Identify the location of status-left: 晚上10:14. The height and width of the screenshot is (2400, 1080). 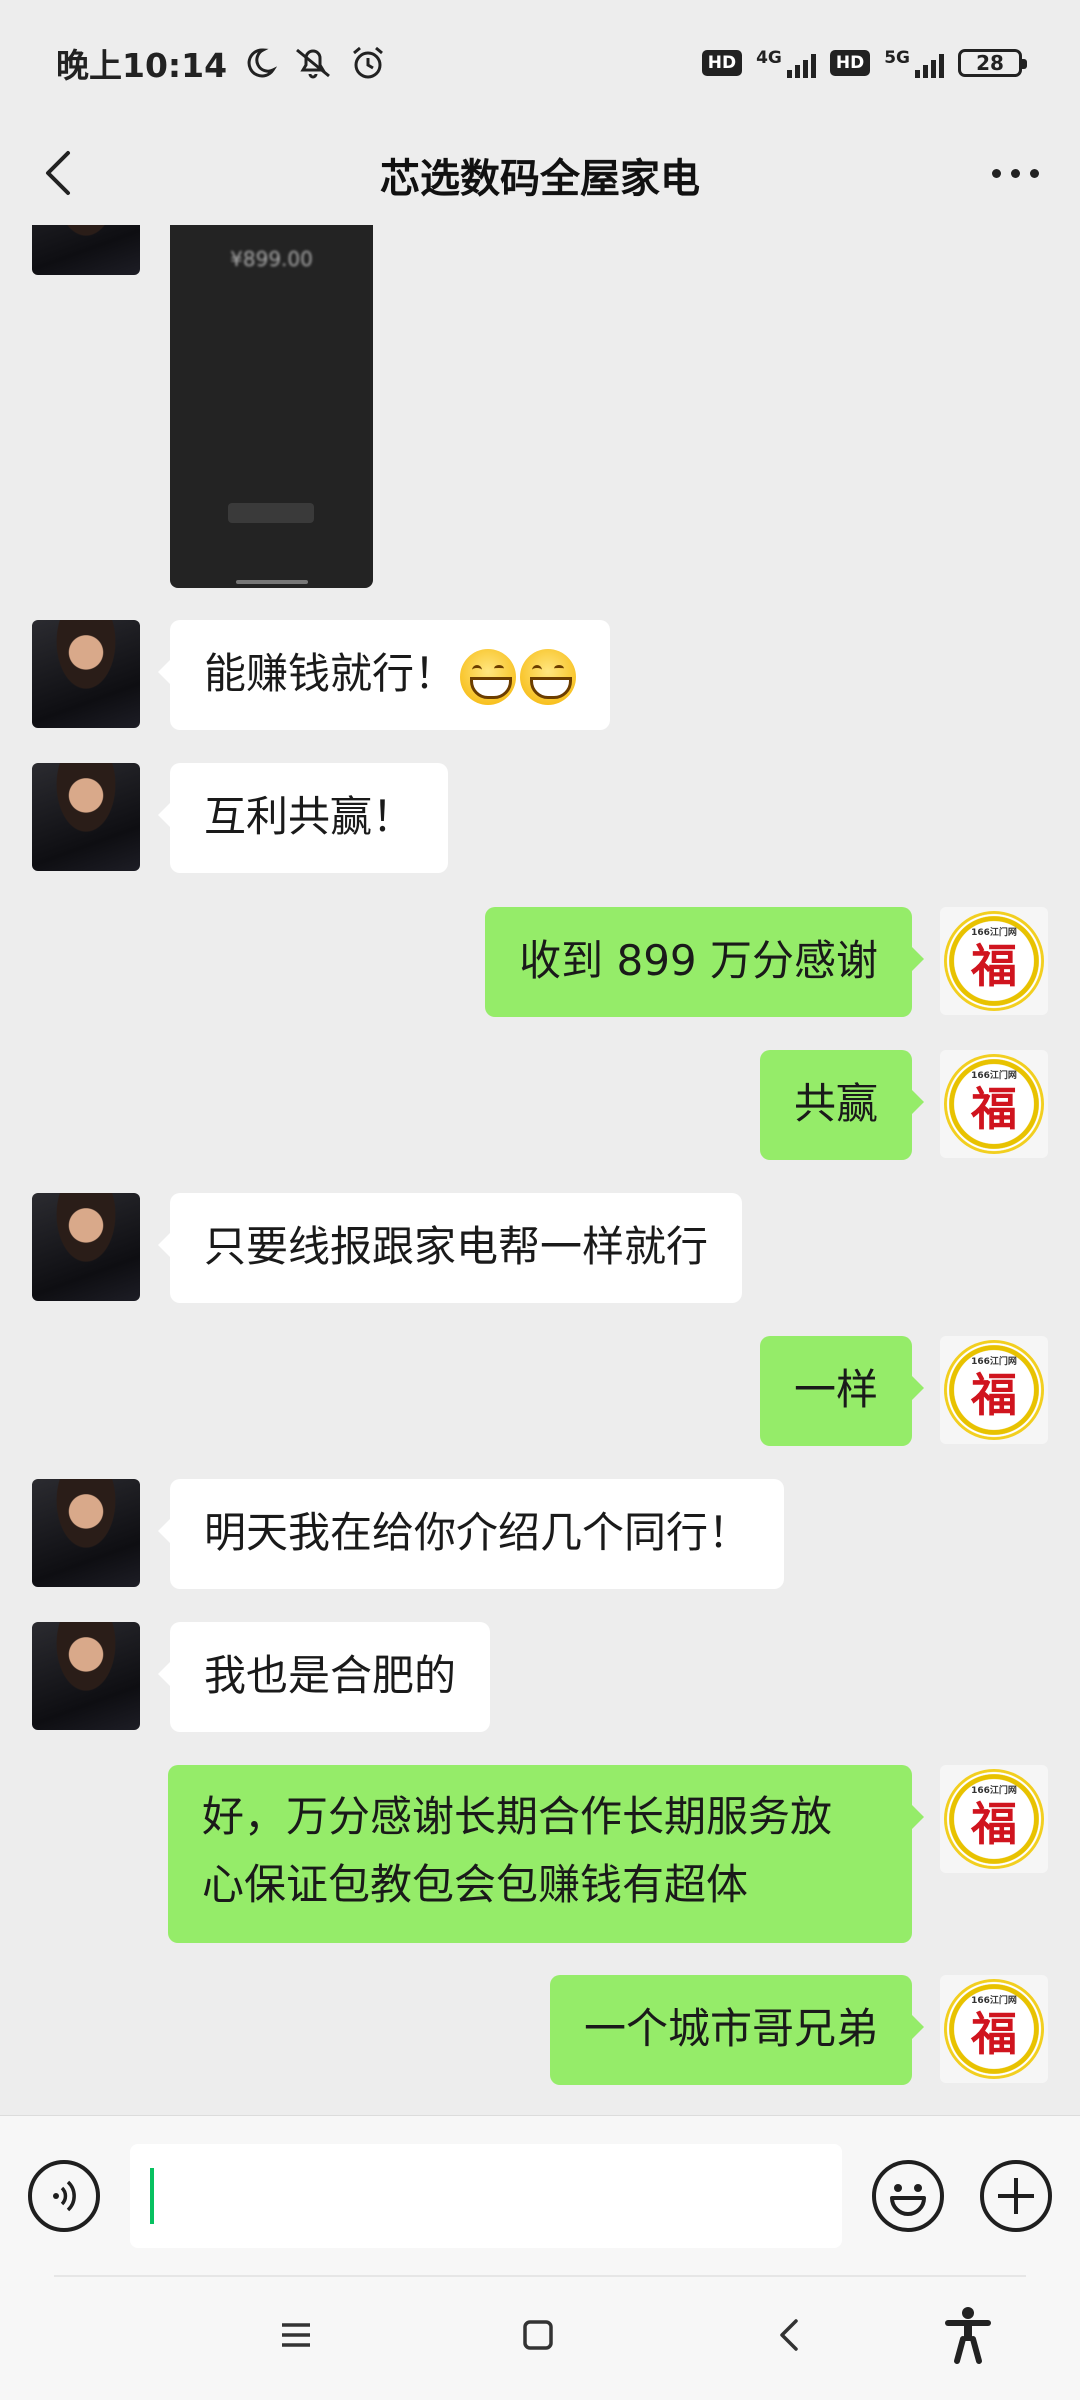
(221, 63).